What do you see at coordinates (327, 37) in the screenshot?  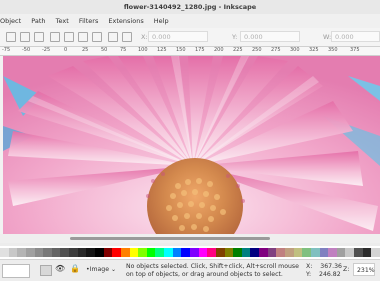 I see `w-label: W:` at bounding box center [327, 37].